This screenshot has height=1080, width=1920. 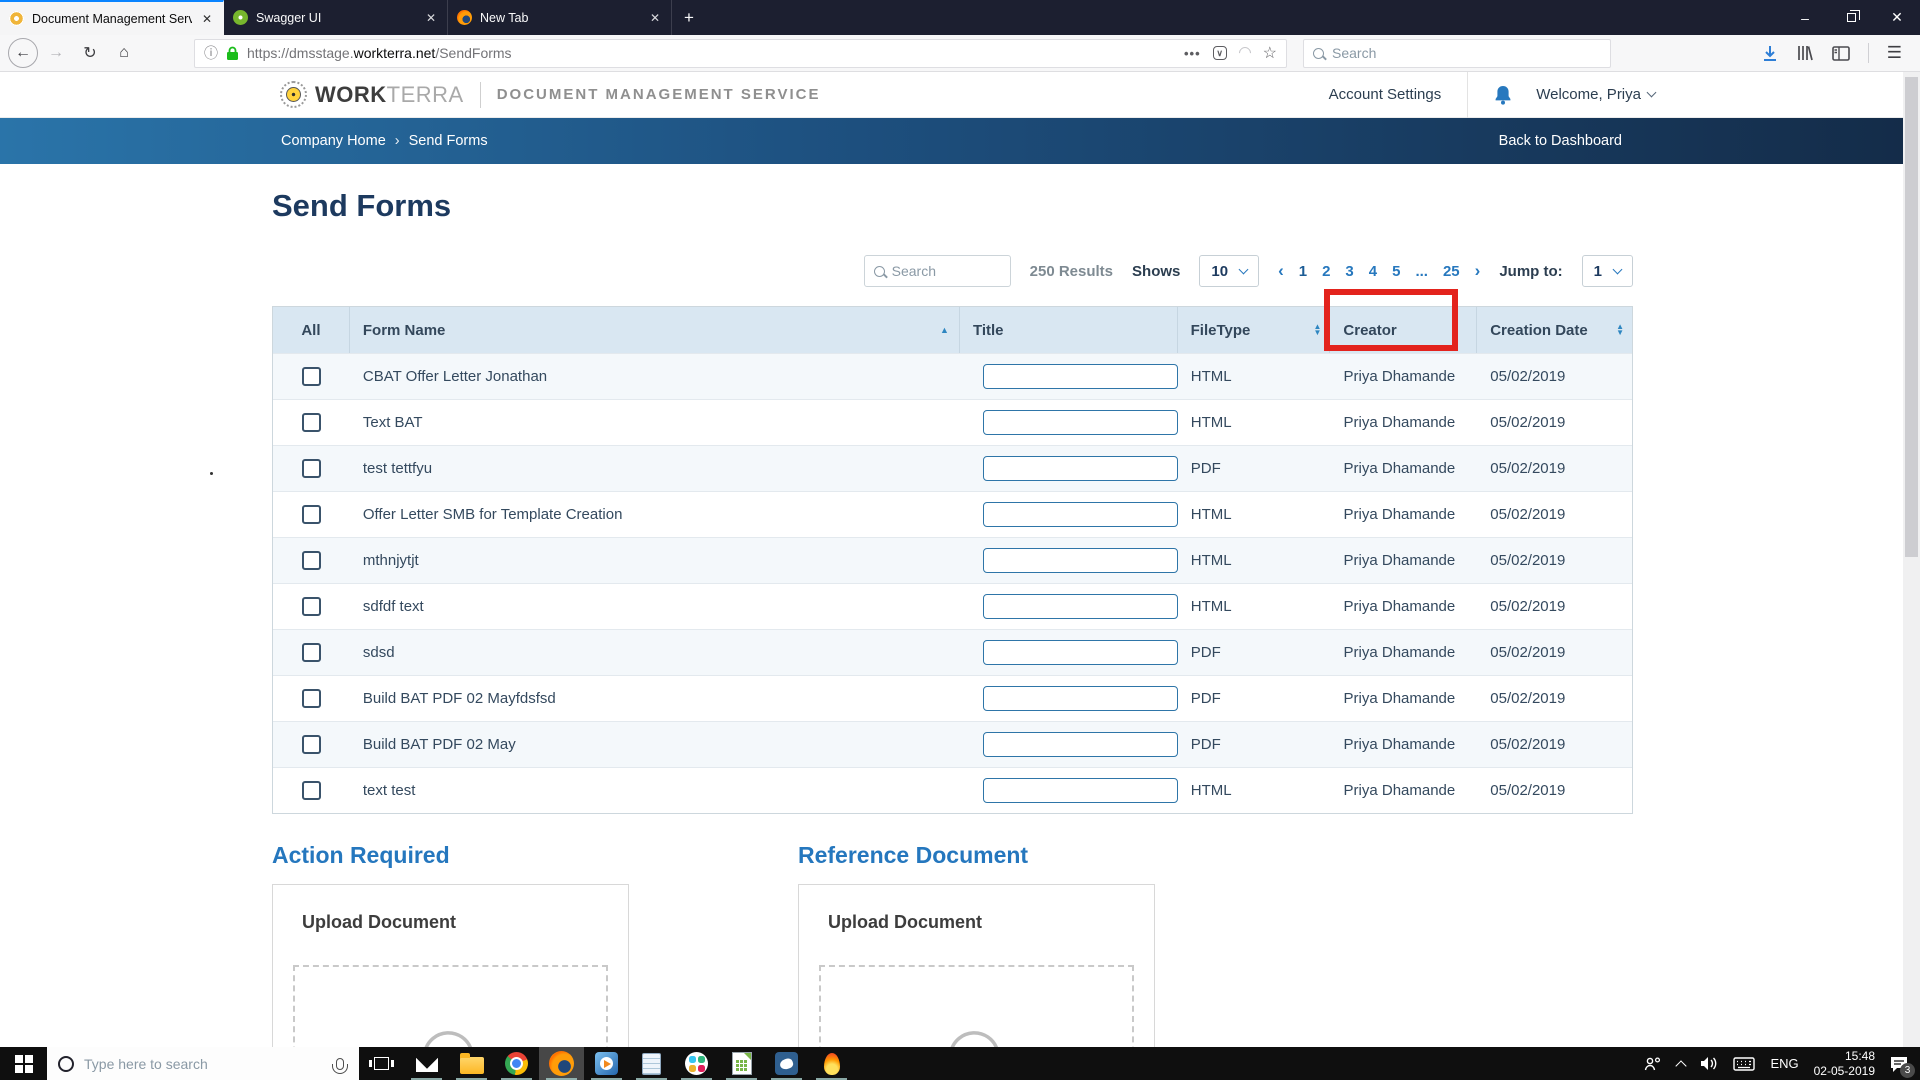 What do you see at coordinates (1281, 271) in the screenshot?
I see `prev-page-button: ‹` at bounding box center [1281, 271].